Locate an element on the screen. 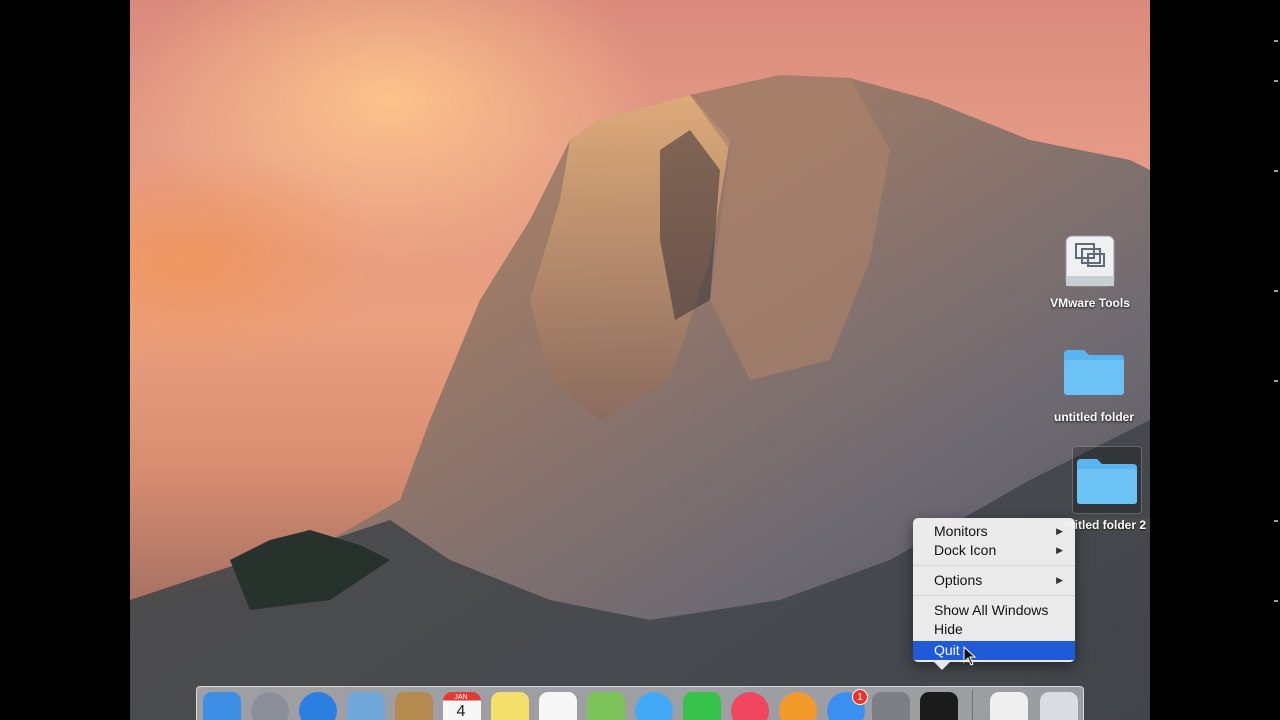  vmware-tools-drive-icon is located at coordinates (1090, 261).